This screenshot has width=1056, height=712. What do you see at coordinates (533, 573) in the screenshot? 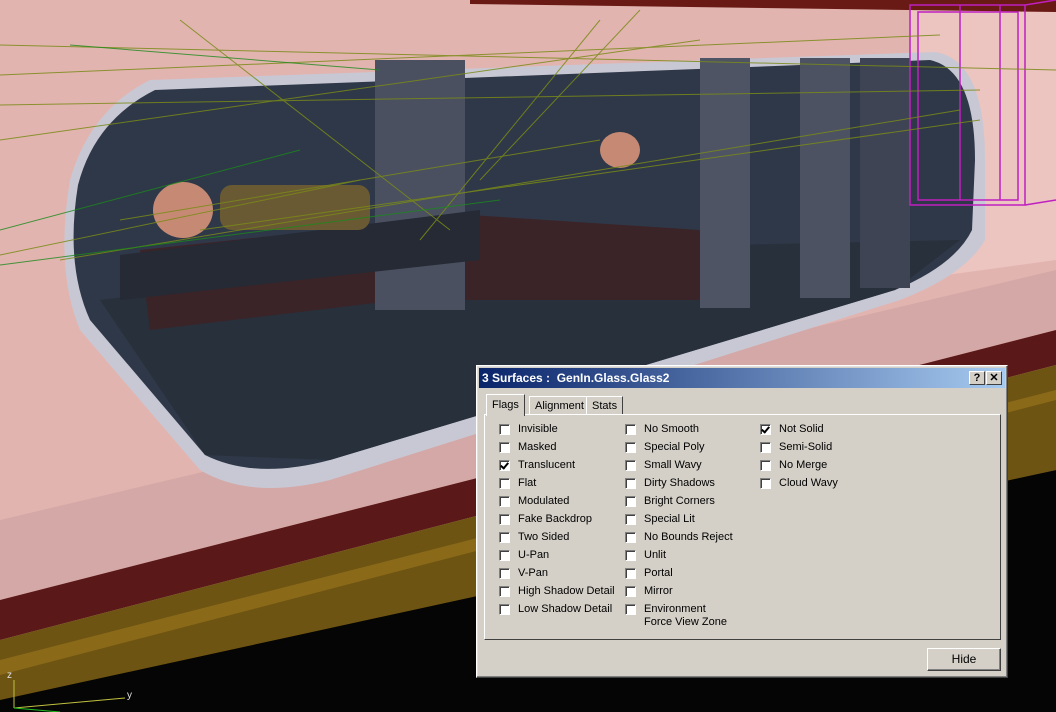
I see `flag-label: V-Pan` at bounding box center [533, 573].